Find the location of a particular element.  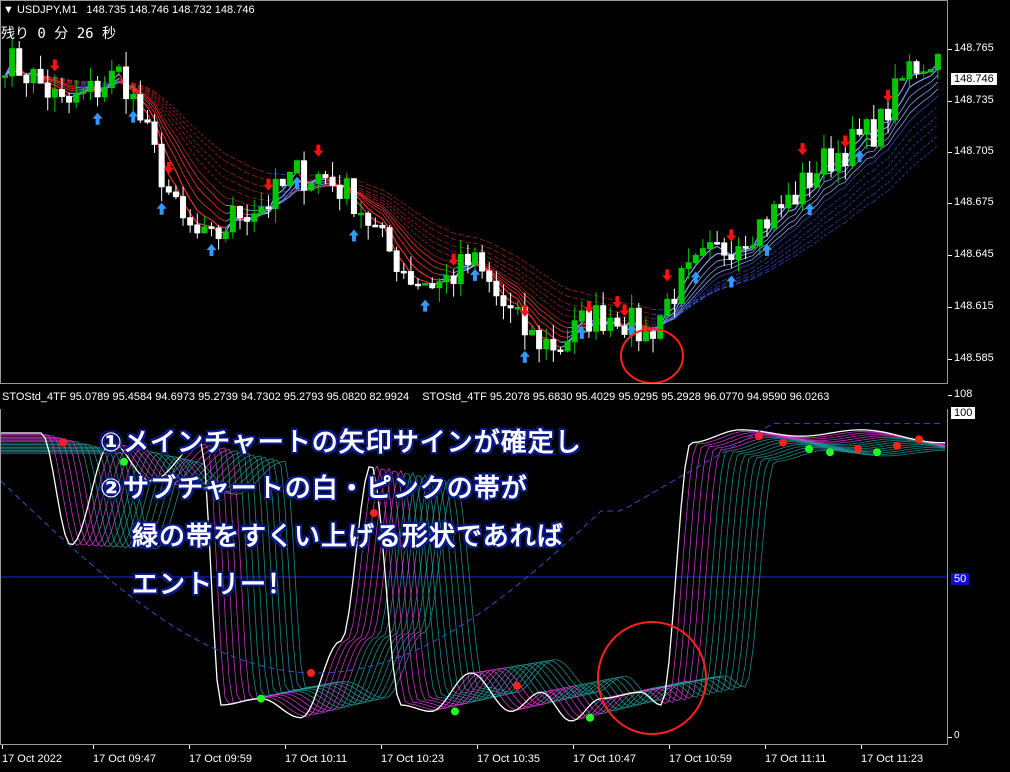

time-label: 17 Oct 10:23 is located at coordinates (412, 755).